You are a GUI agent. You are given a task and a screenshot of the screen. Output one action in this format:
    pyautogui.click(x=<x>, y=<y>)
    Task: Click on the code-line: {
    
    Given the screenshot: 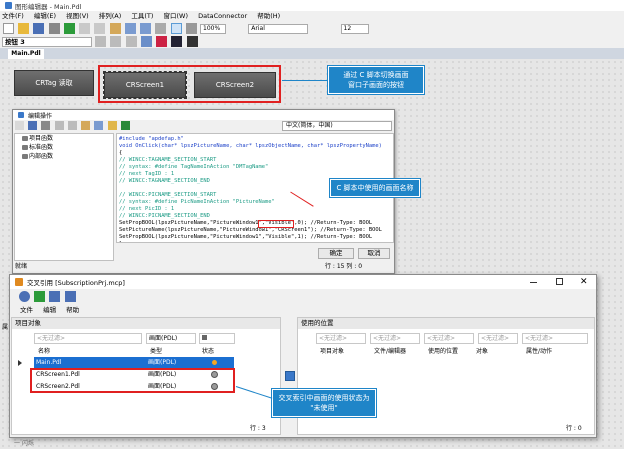 What is the action you would take?
    pyautogui.click(x=121, y=153)
    